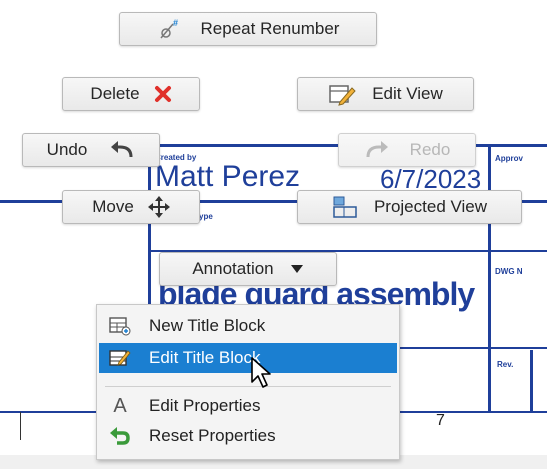 This screenshot has height=469, width=547. Describe the element at coordinates (113, 206) in the screenshot. I see `move-label: Move` at that location.